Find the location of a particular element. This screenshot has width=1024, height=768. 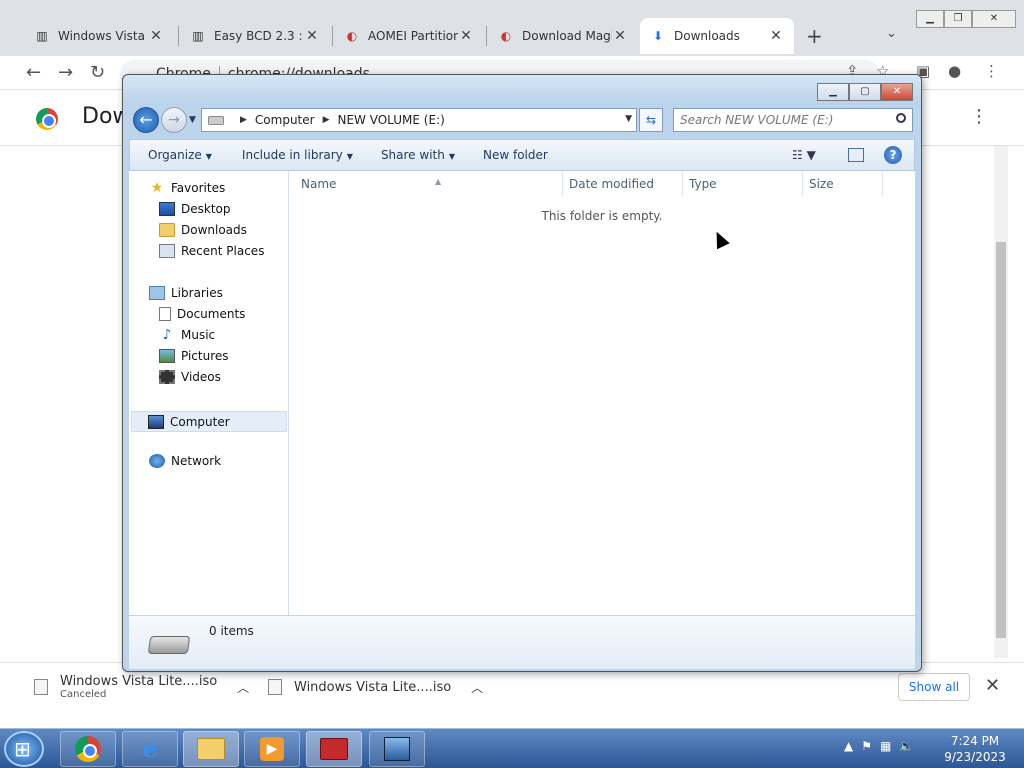

recent-pages-dropdown-icon: ▼ is located at coordinates (192, 120).